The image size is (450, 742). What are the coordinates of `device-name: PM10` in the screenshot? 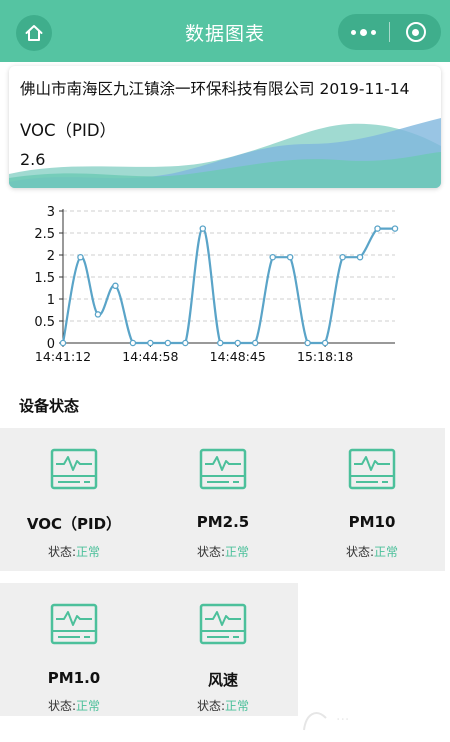 It's located at (372, 522).